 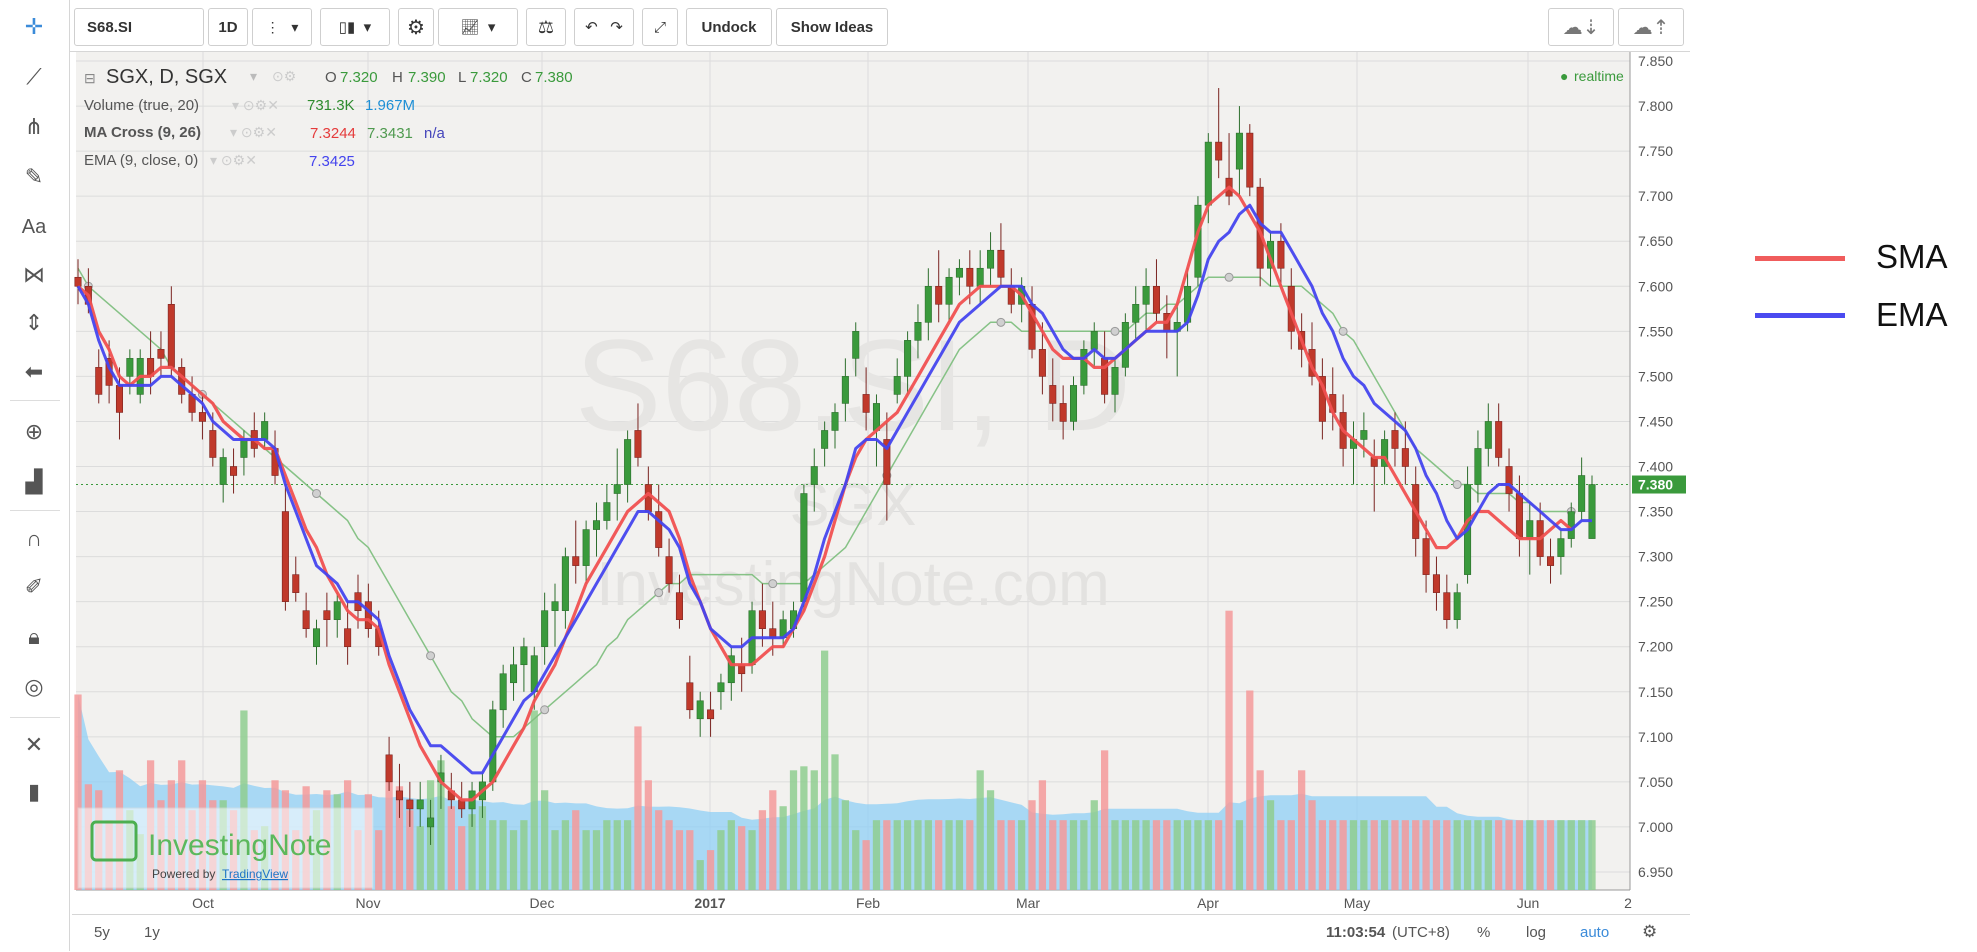 I want to click on ma-cross-indicator-icons: ▾ ⊙⚙✕, so click(x=253, y=132).